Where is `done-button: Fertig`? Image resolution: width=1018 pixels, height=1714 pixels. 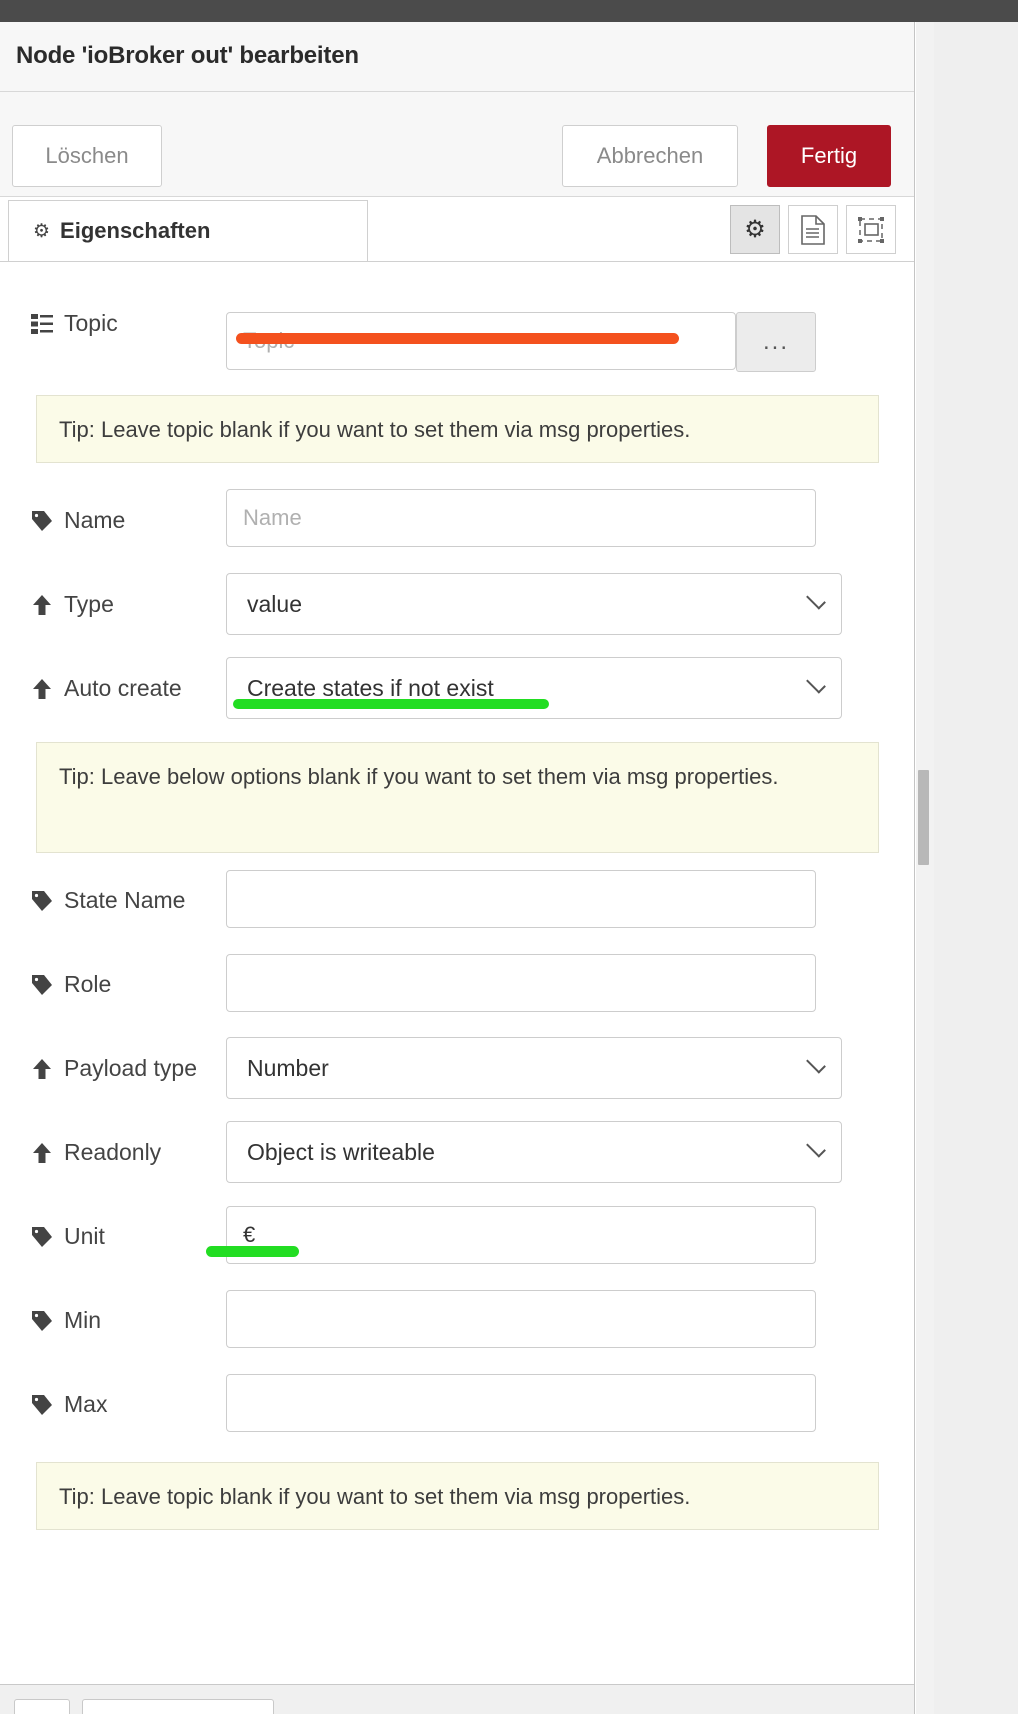 done-button: Fertig is located at coordinates (829, 156).